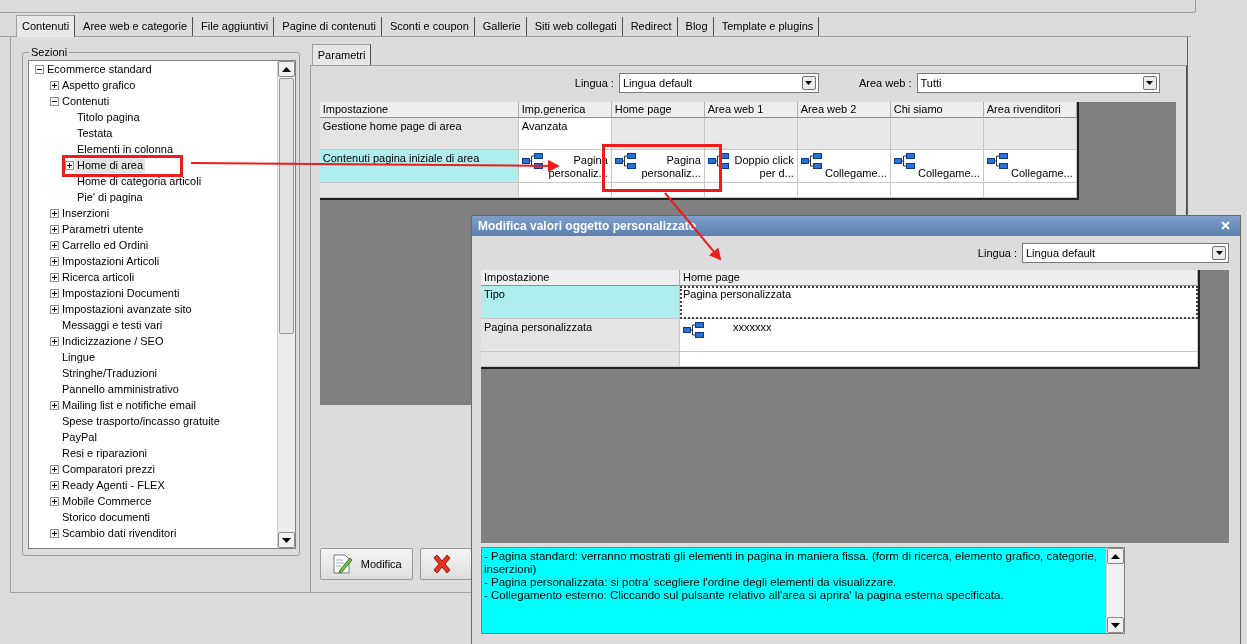 The height and width of the screenshot is (644, 1247). Describe the element at coordinates (106, 517) in the screenshot. I see `tree-item: Storico documenti` at that location.